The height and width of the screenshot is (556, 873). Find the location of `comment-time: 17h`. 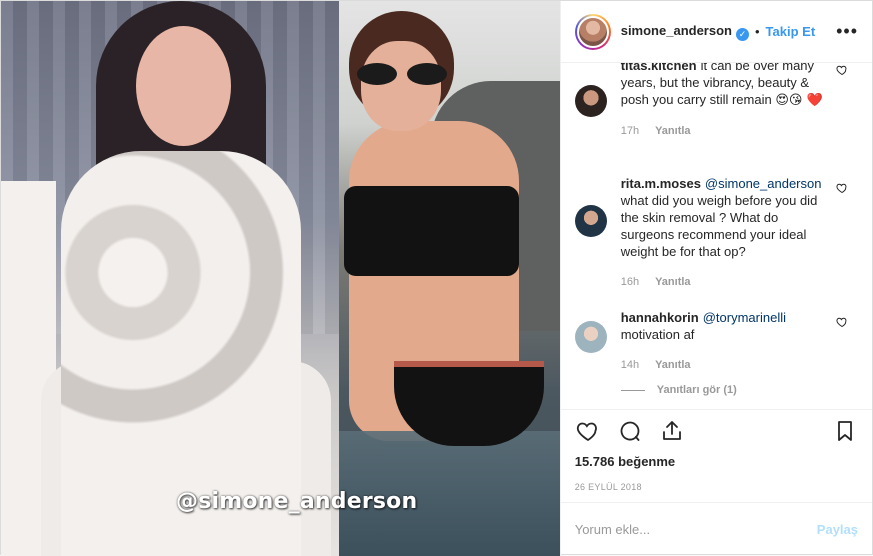

comment-time: 17h is located at coordinates (630, 131).